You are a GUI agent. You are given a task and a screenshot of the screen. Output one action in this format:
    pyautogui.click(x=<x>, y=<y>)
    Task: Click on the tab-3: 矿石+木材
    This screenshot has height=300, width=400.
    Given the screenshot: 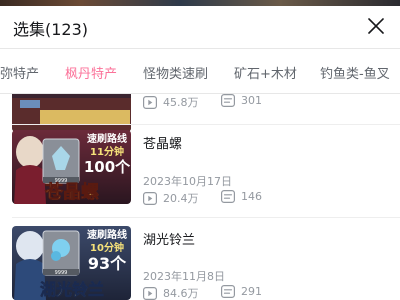 What is the action you would take?
    pyautogui.click(x=265, y=72)
    